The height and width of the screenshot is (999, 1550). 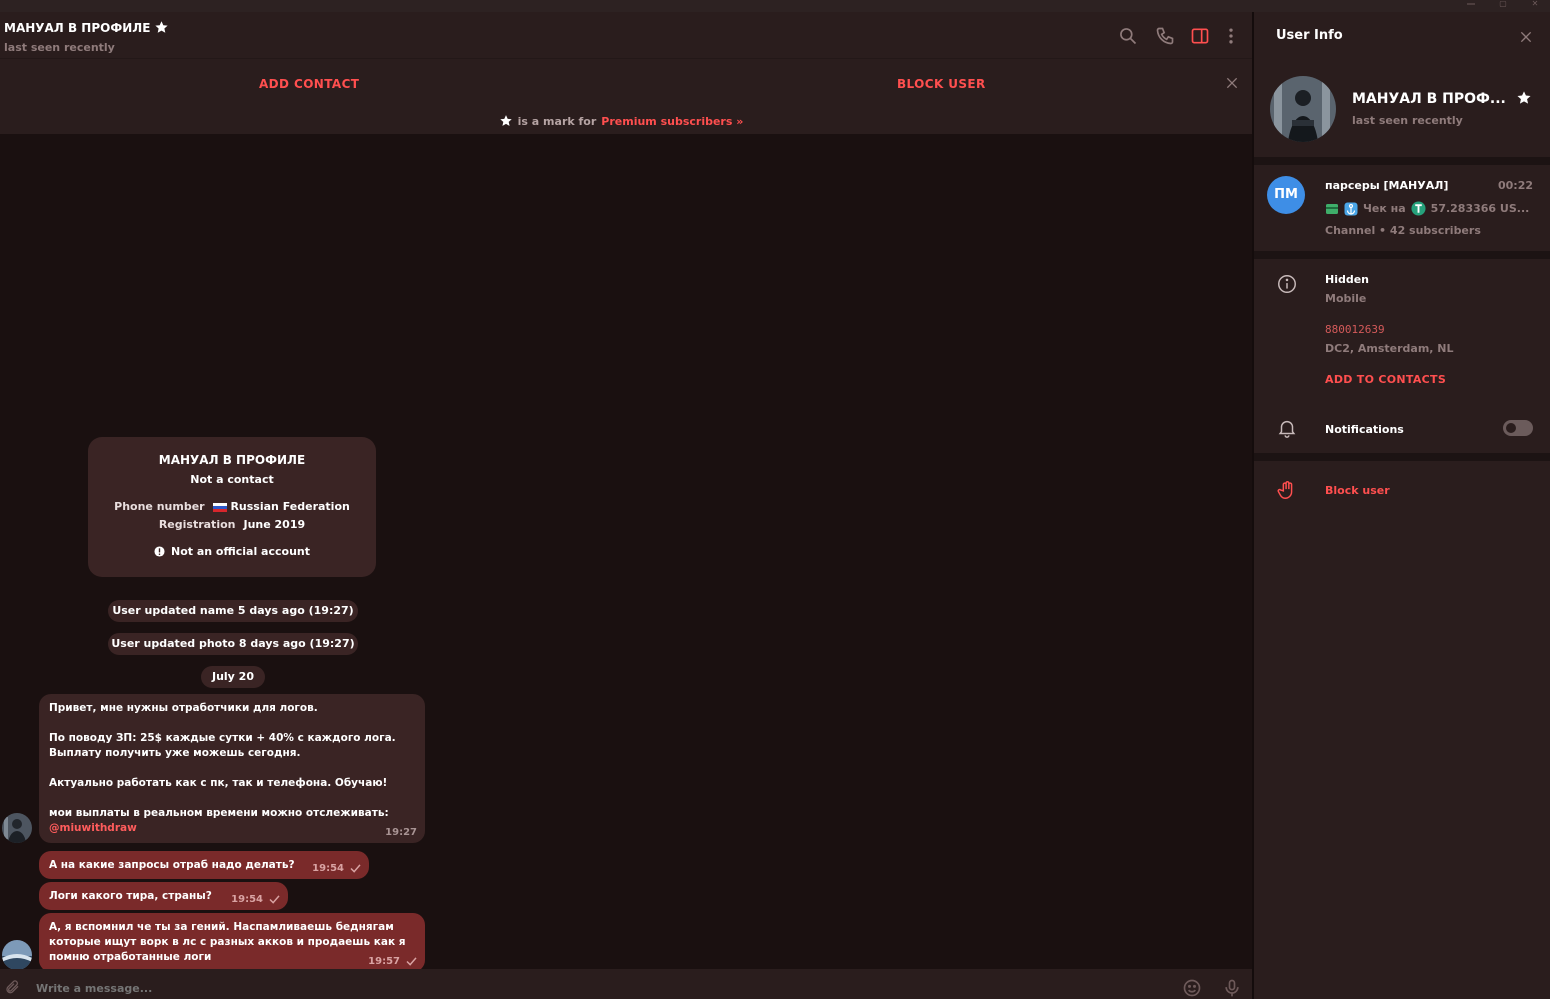 What do you see at coordinates (175, 753) in the screenshot?
I see `message-line: Выплату получить уже можешь сегодня.` at bounding box center [175, 753].